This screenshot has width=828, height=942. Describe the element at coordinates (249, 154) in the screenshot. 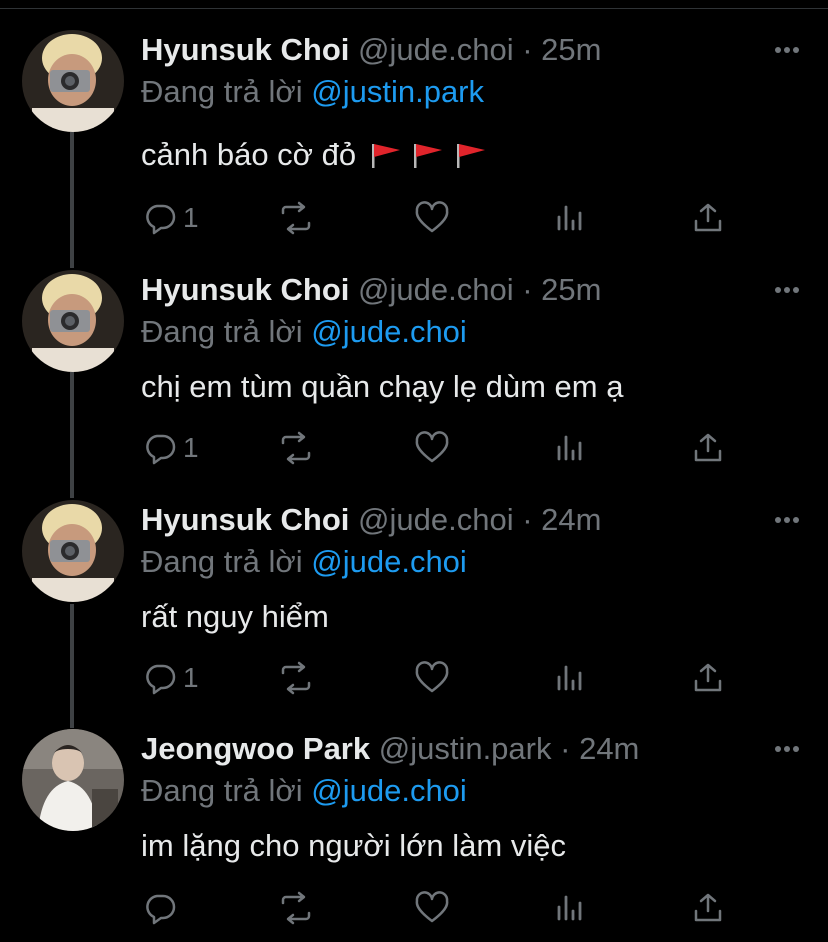

I see `tweet-text-content: cảnh báo cờ đỏ` at that location.